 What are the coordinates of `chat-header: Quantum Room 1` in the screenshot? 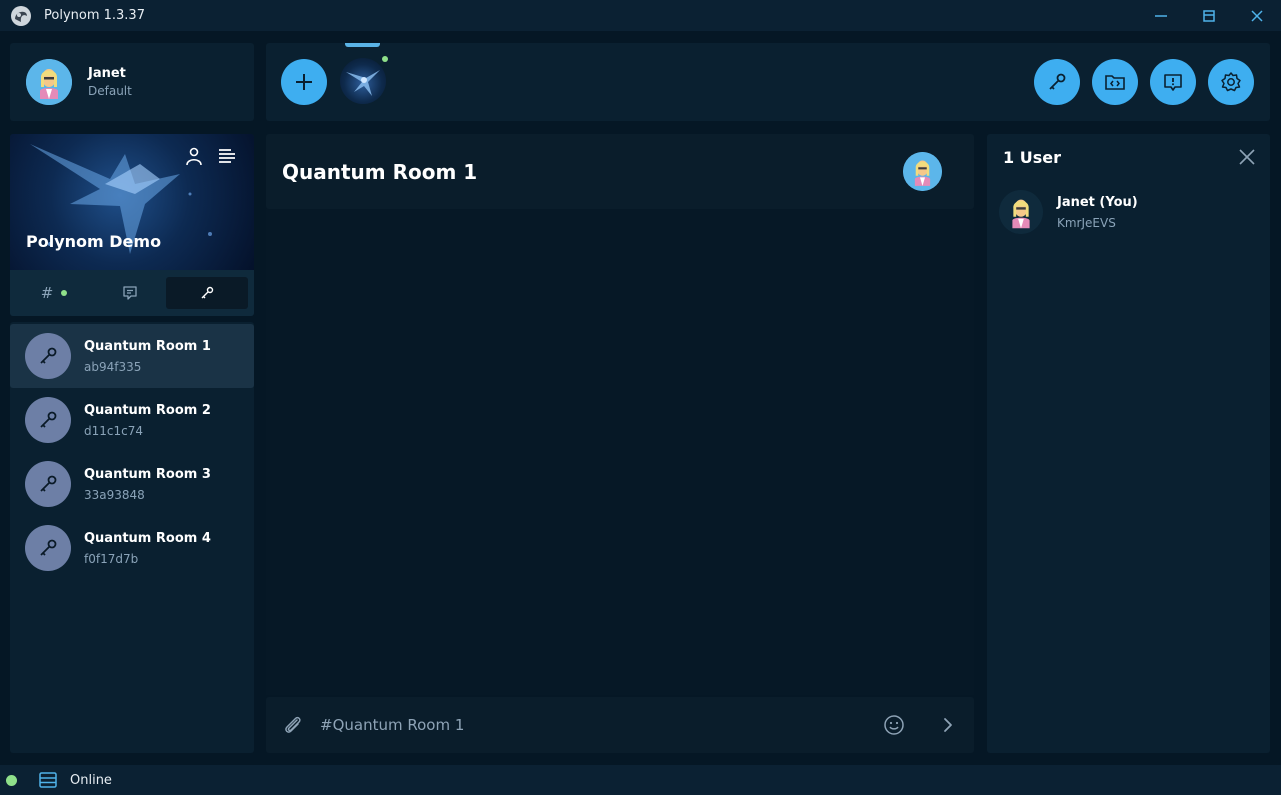 It's located at (620, 171).